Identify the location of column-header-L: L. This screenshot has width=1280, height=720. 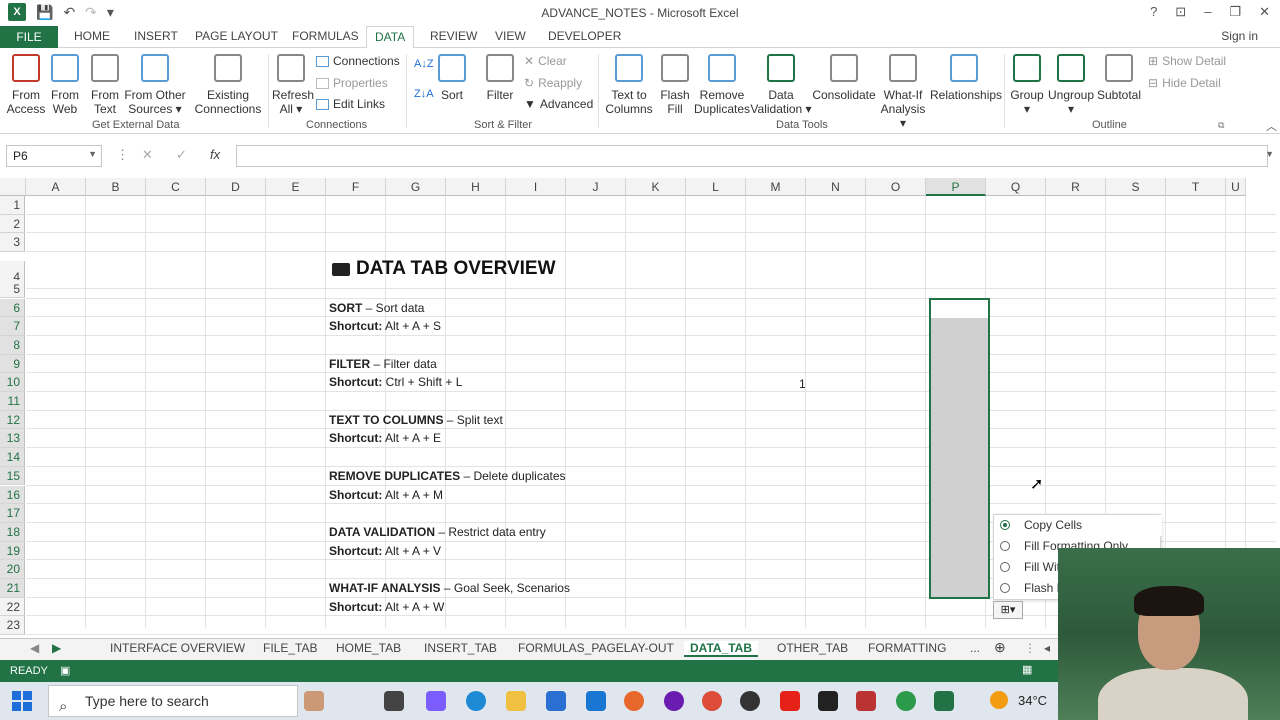
(716, 187).